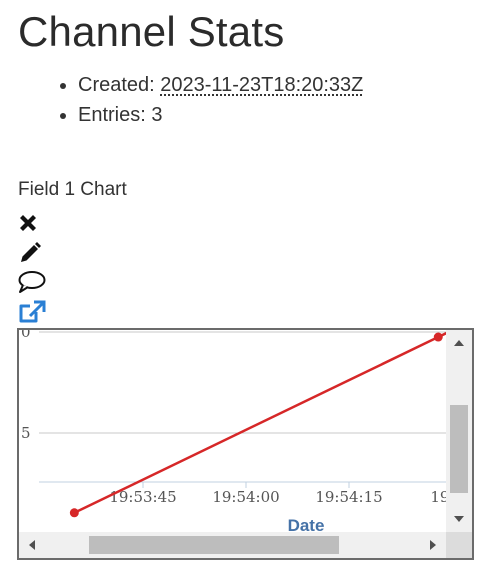  What do you see at coordinates (433, 545) in the screenshot?
I see `scroll-right-icon` at bounding box center [433, 545].